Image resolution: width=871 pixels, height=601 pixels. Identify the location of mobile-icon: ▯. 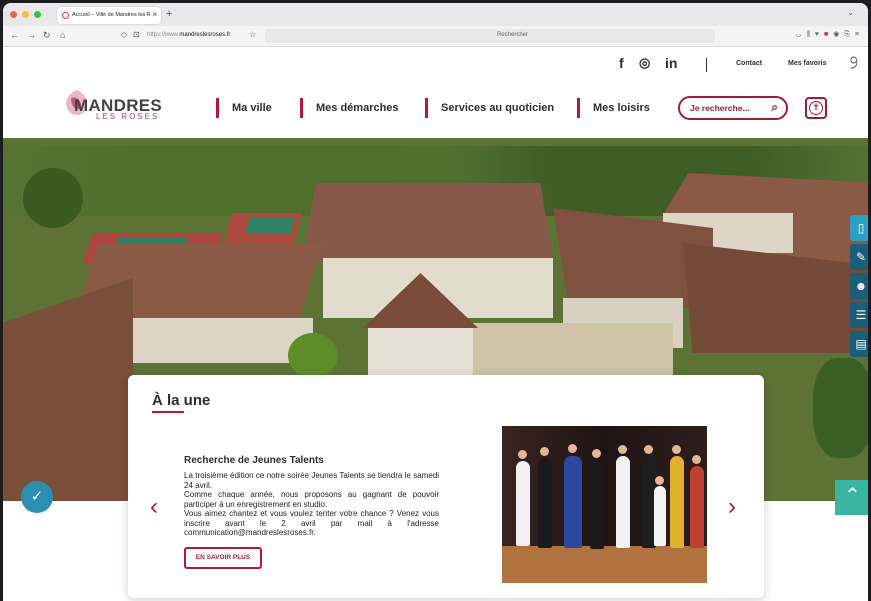
(859, 228).